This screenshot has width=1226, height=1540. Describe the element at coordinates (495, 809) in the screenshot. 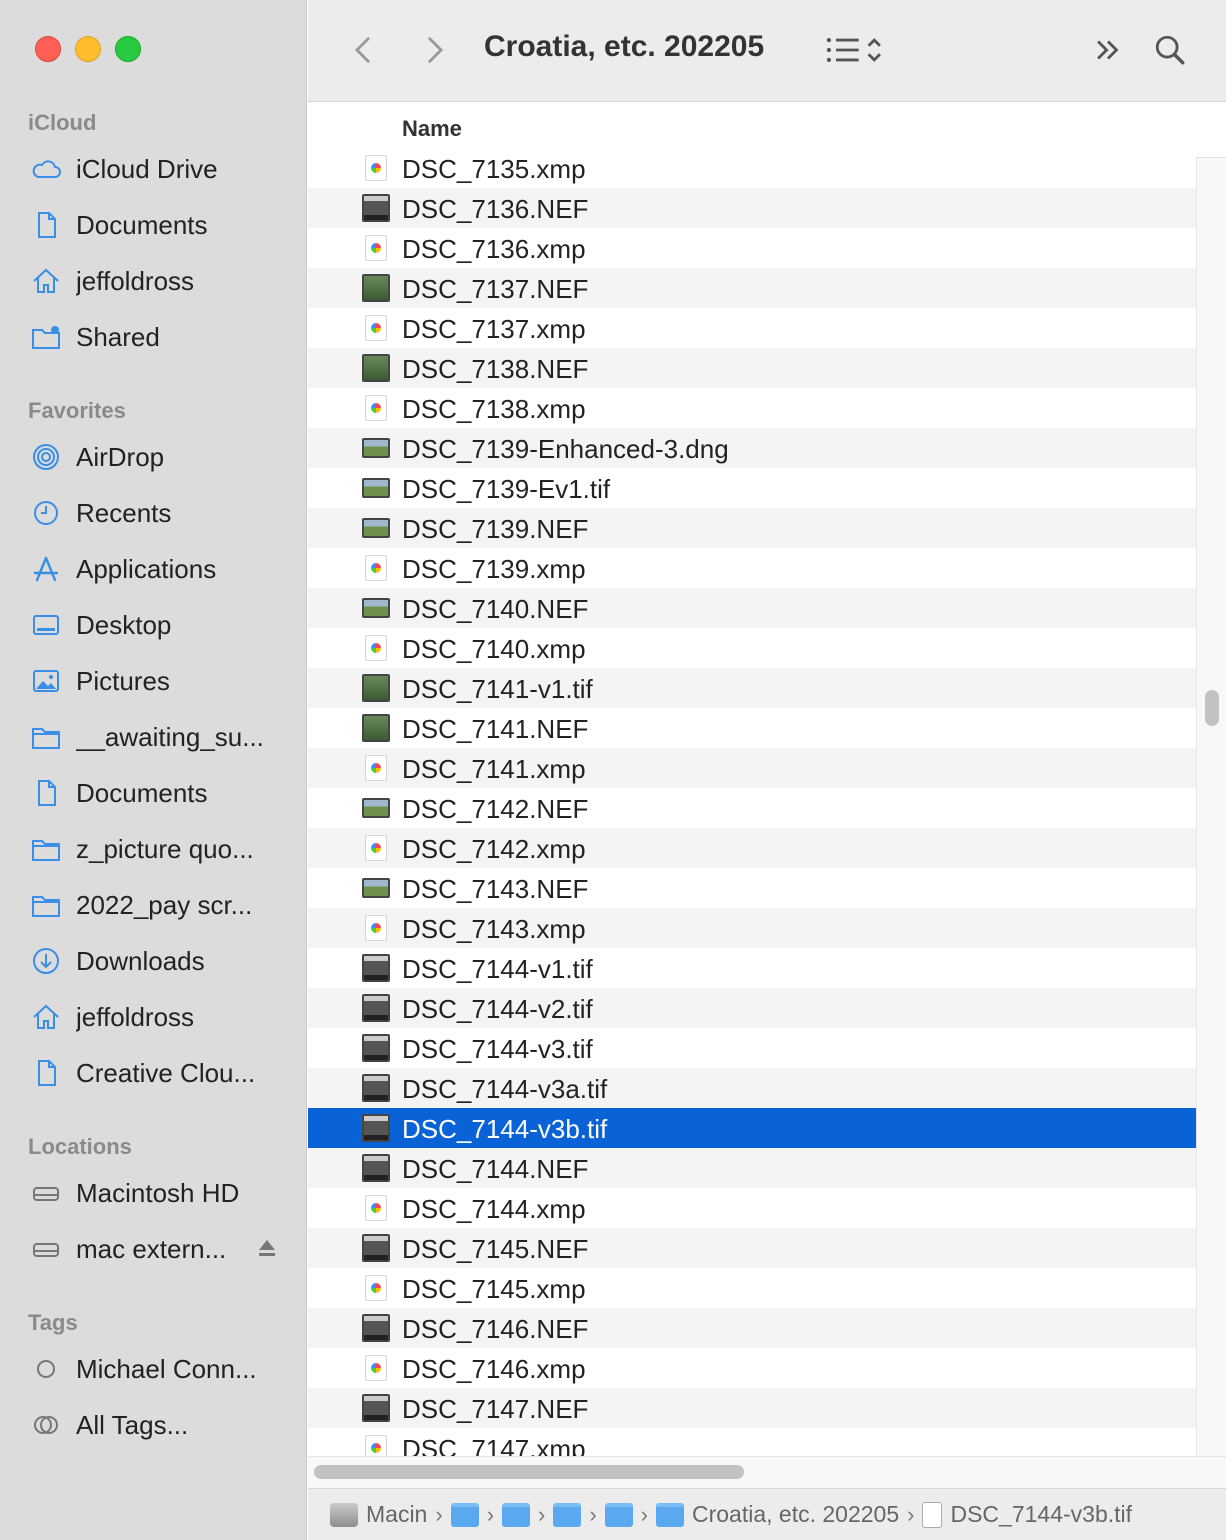

I see `file-name: DSC_7142.NEF` at that location.